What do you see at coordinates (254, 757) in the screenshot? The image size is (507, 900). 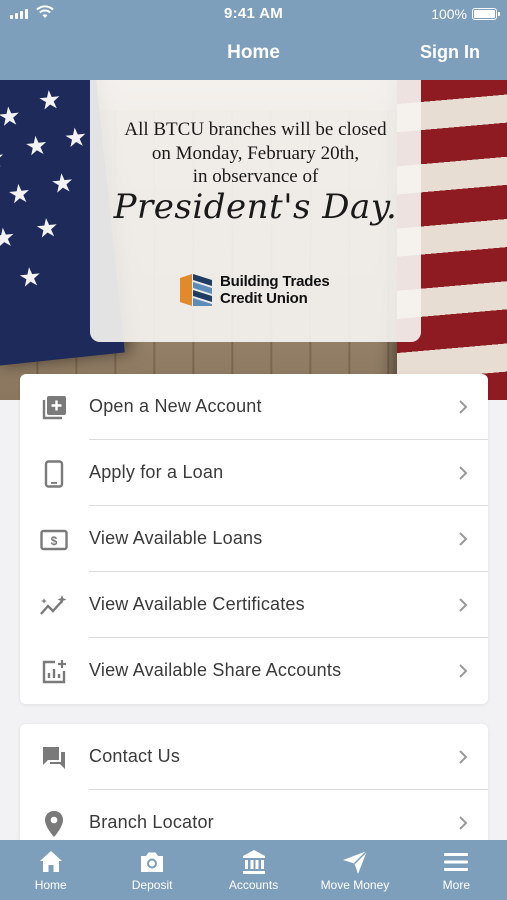 I see `menu-item-contact-us: Contact Us` at bounding box center [254, 757].